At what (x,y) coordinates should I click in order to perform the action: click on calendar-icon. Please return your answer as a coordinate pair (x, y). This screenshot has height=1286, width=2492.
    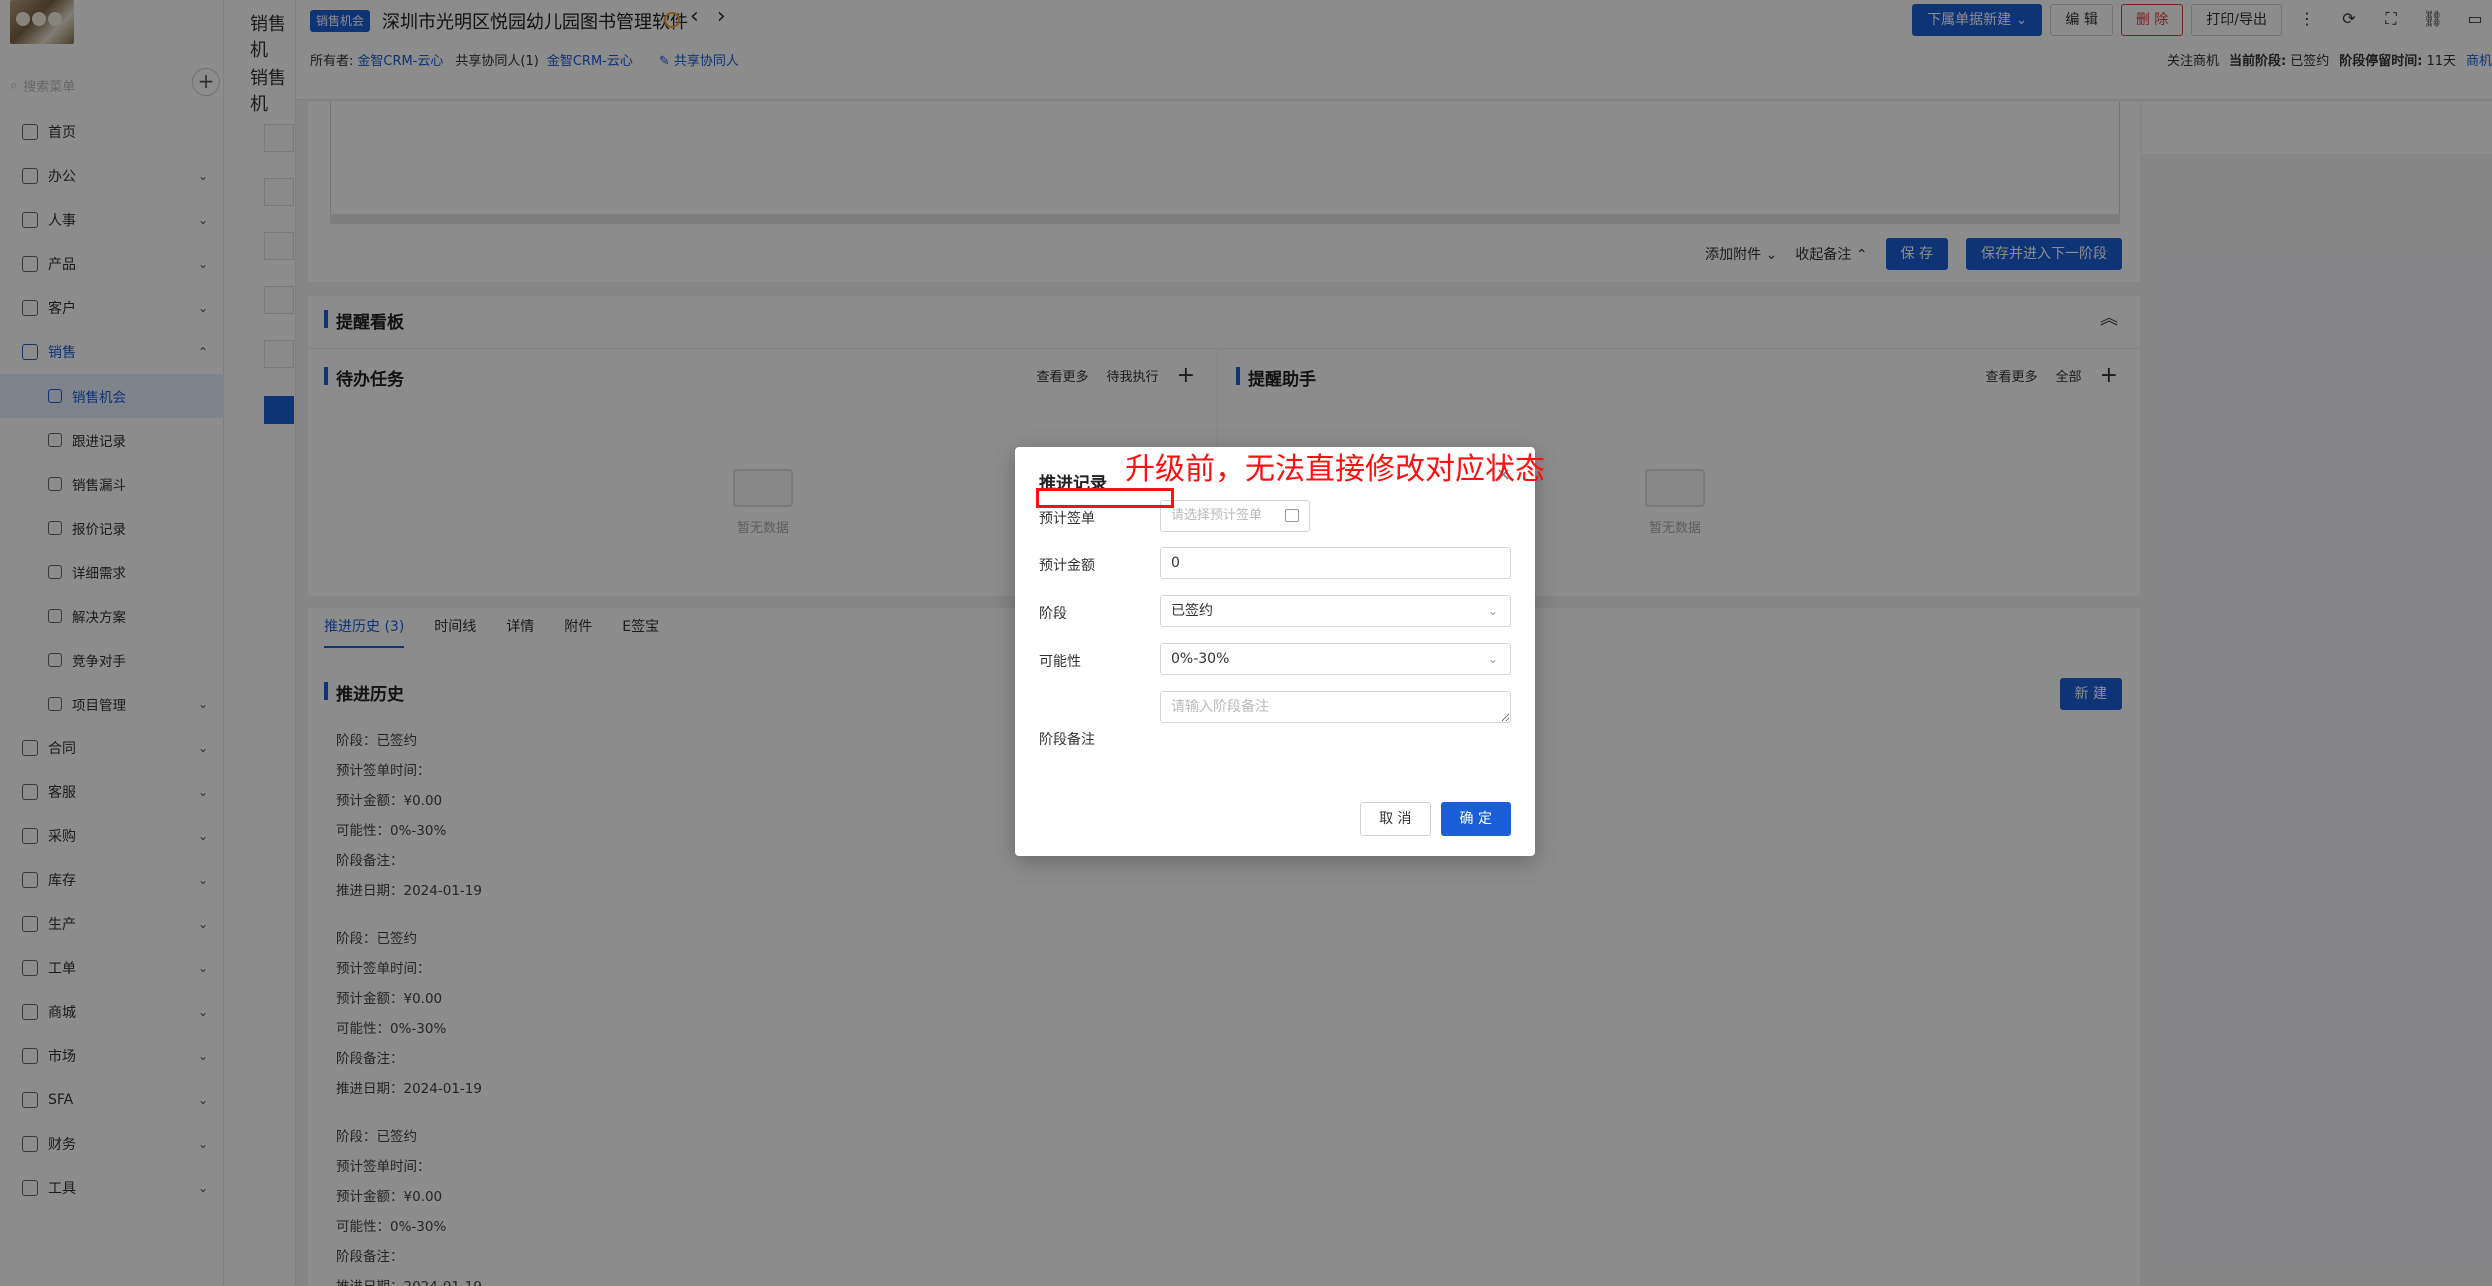
    Looking at the image, I should click on (1292, 515).